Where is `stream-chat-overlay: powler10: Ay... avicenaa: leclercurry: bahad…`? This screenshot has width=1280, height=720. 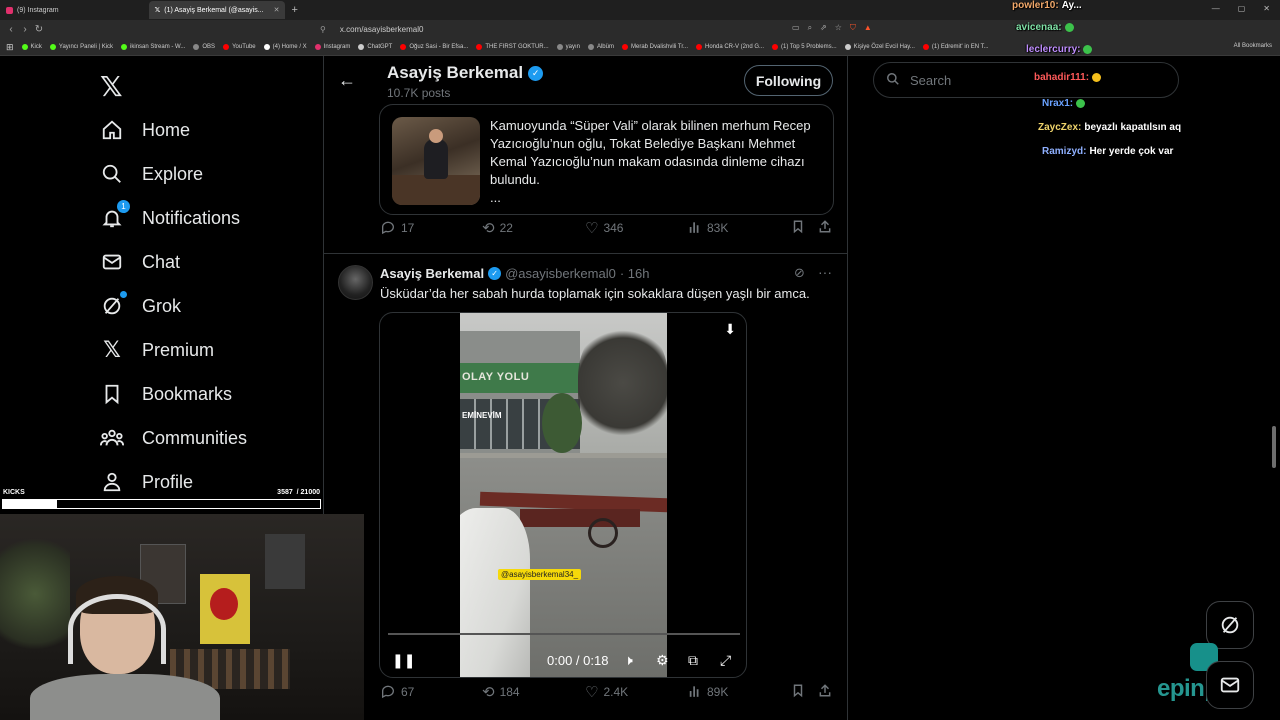 stream-chat-overlay: powler10: Ay... avicenaa: leclercurry: bahad… is located at coordinates (1120, 85).